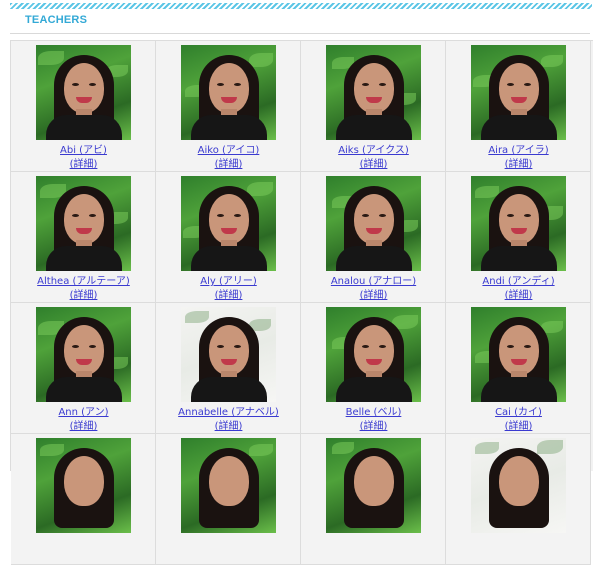 This screenshot has width=600, height=565. I want to click on teacher-name-link: Aiko (アイコ), so click(228, 148).